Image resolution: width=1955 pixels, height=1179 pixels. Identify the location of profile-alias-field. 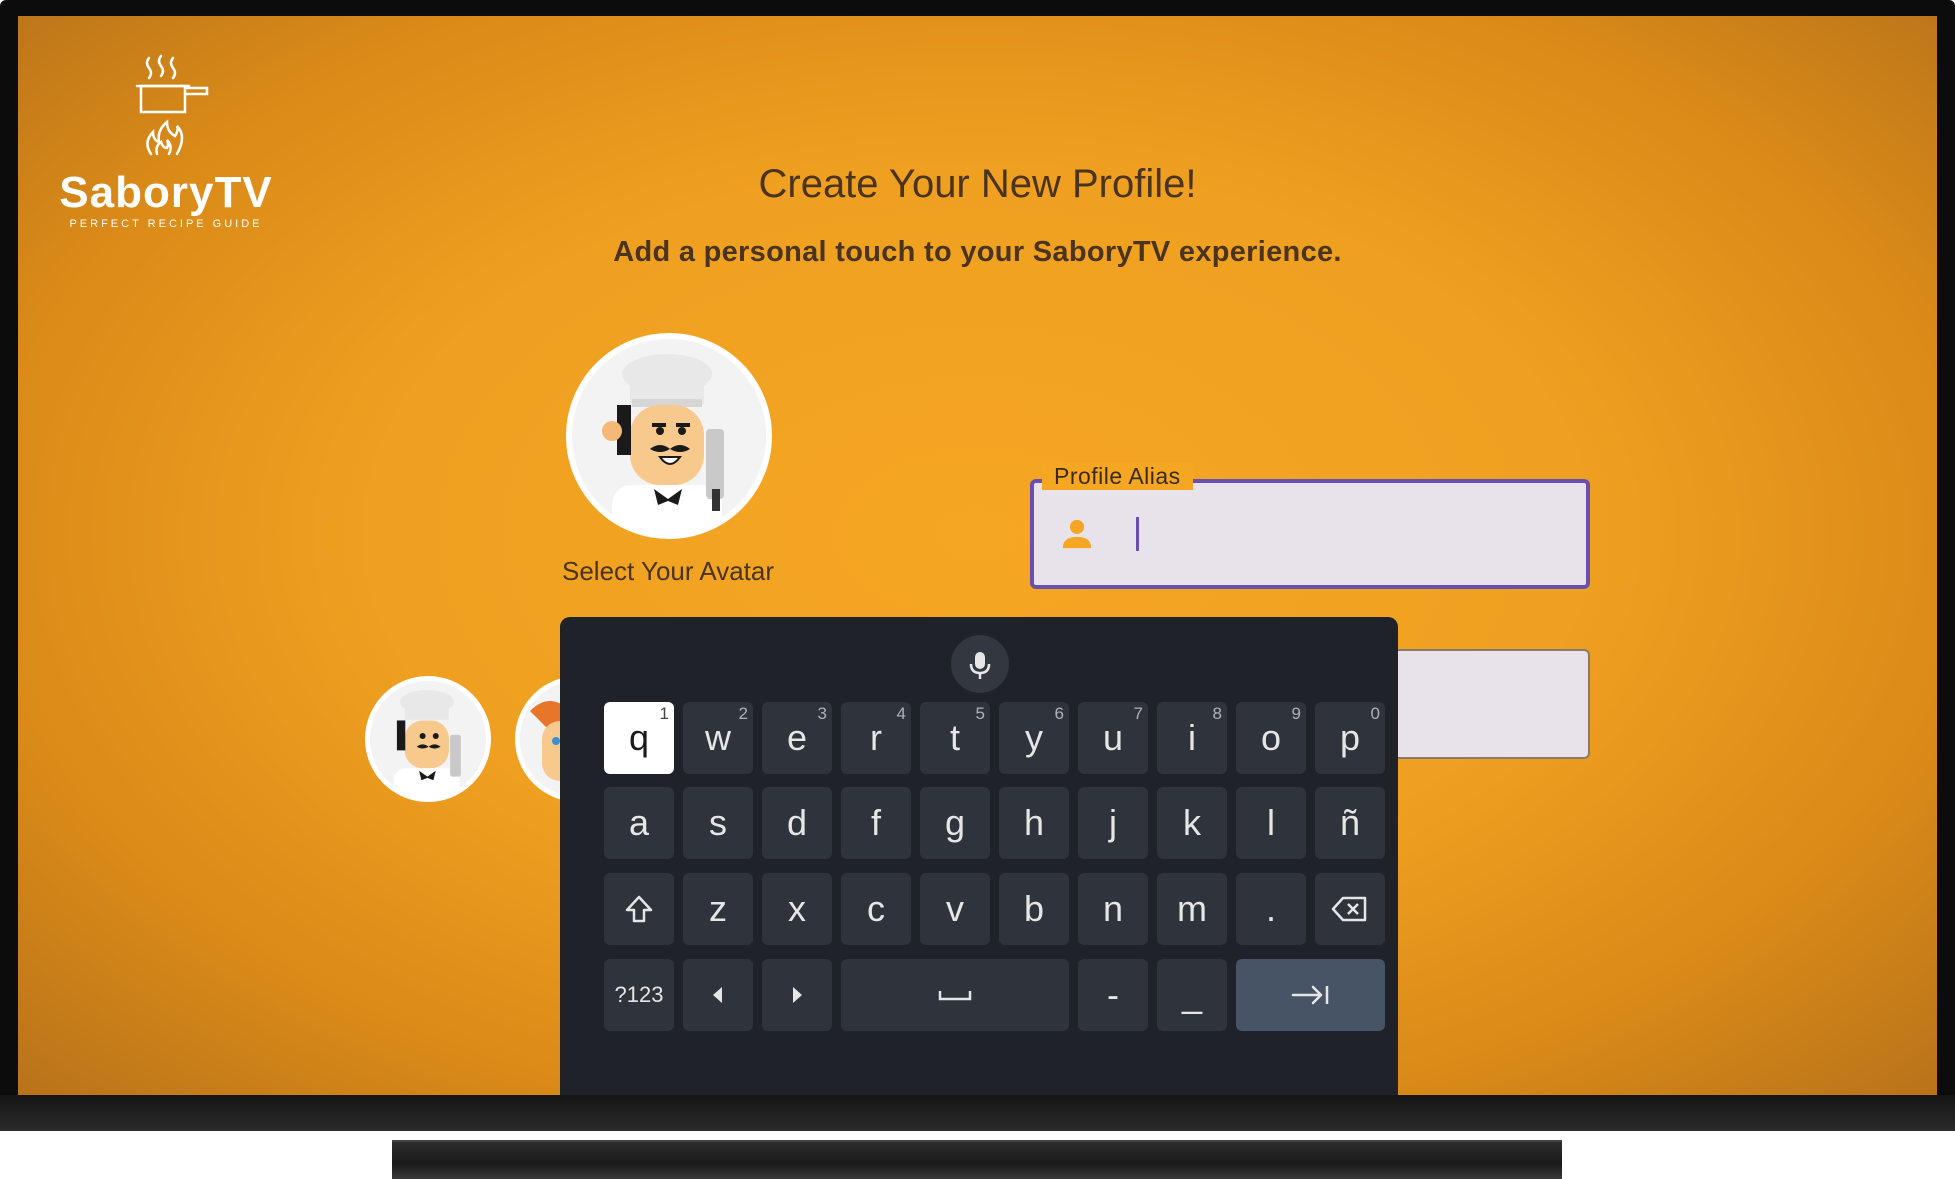
(1310, 534).